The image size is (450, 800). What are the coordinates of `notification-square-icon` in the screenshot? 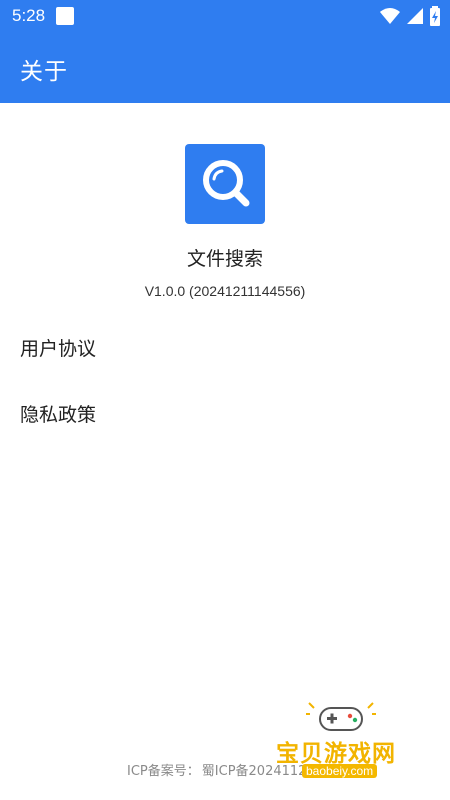 It's located at (65, 16).